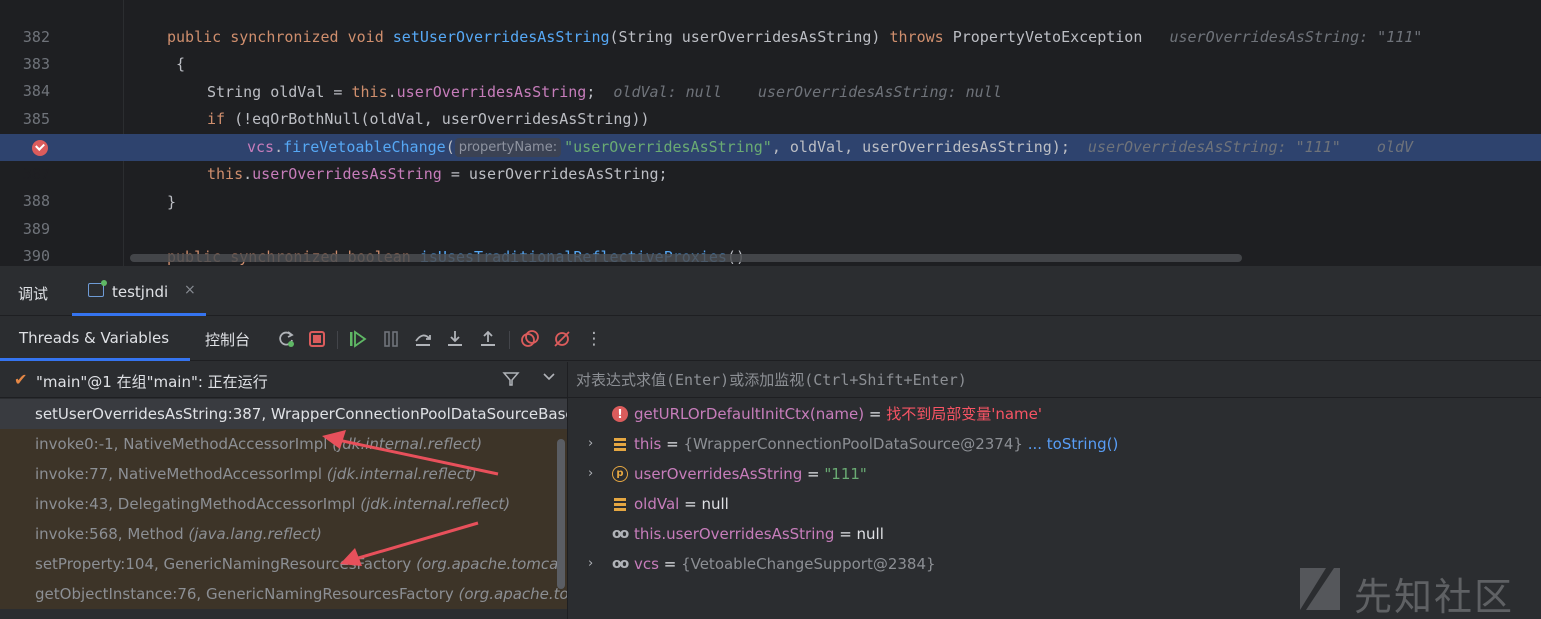 The height and width of the screenshot is (619, 1541). What do you see at coordinates (620, 414) in the screenshot?
I see `error-icon: !` at bounding box center [620, 414].